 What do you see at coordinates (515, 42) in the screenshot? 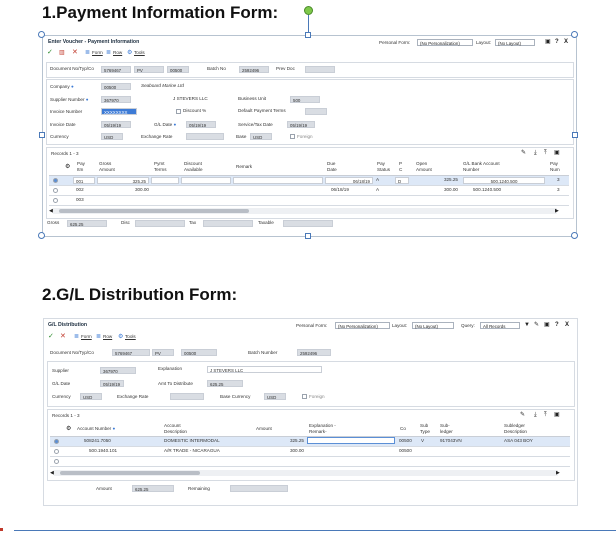
I see `layout-dropdown: (No Layout)` at bounding box center [515, 42].